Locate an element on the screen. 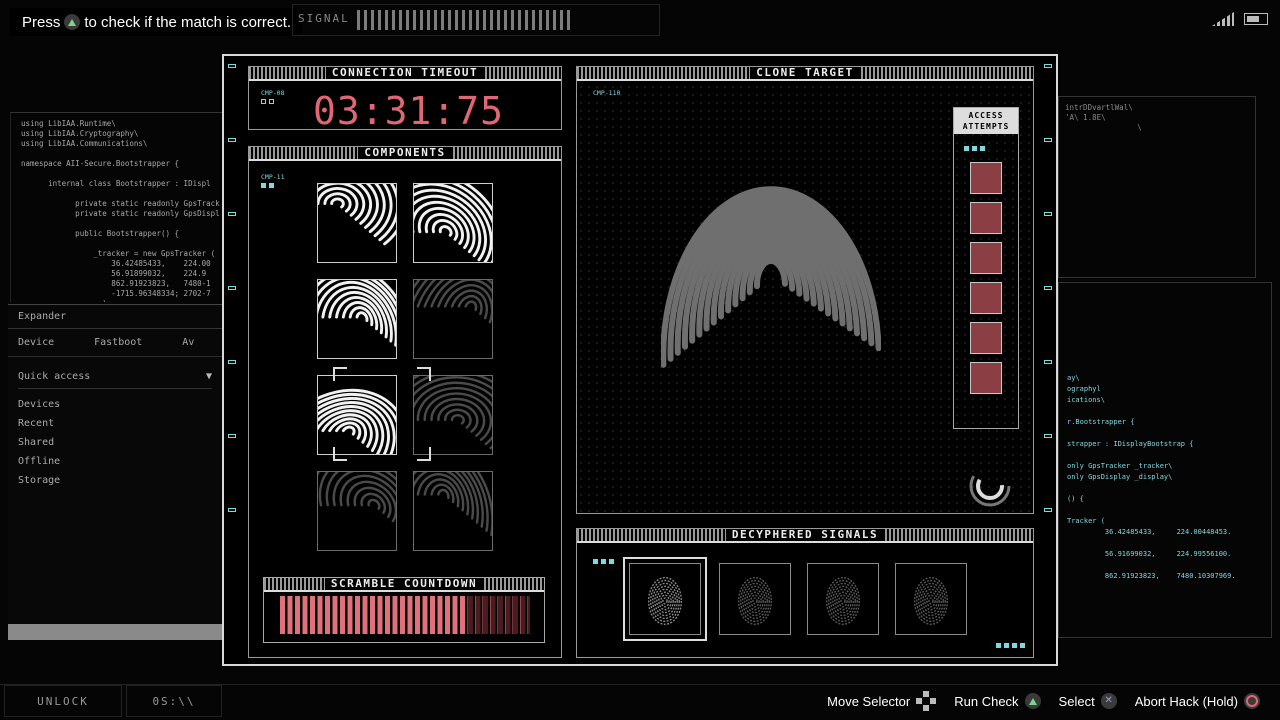  access-attempts-panel: ACCESS ATTEMPTS is located at coordinates (986, 268).